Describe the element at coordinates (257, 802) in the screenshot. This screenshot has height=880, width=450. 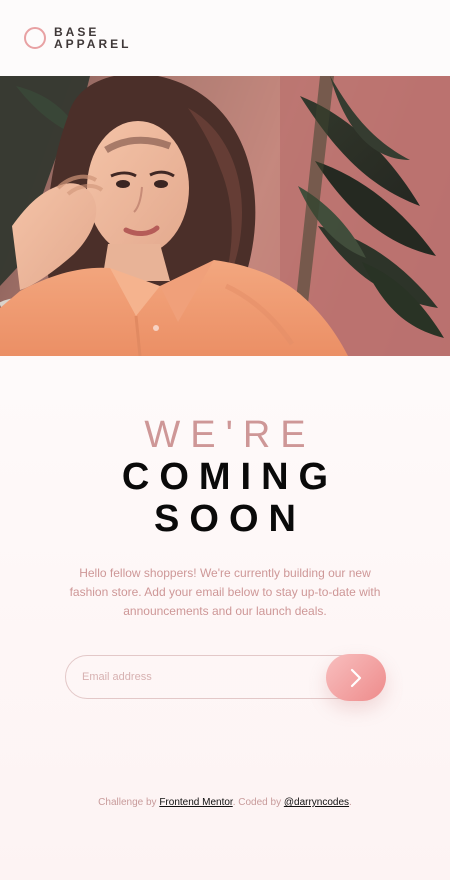
I see `footer-coded-by: . Coded by` at that location.